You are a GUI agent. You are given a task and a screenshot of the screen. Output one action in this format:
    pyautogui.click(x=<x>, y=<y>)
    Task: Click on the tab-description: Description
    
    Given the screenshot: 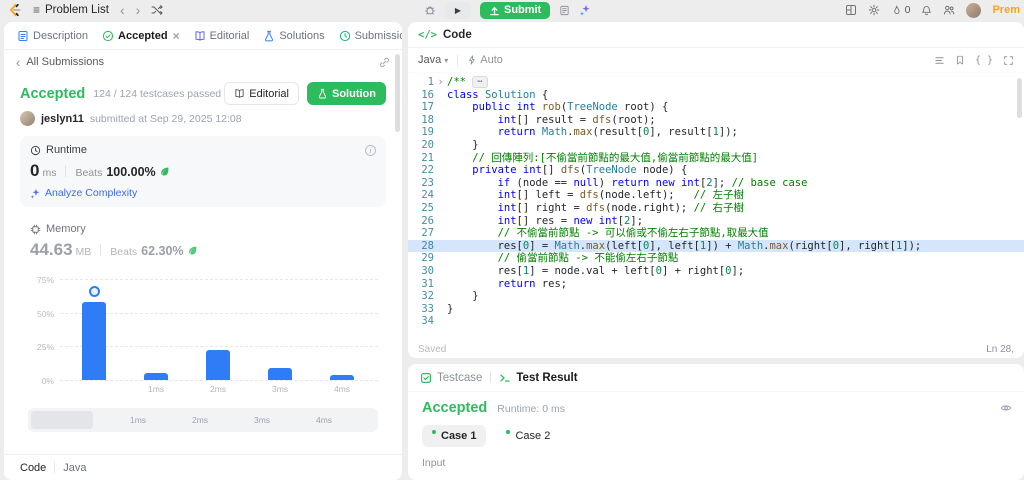 What is the action you would take?
    pyautogui.click(x=52, y=36)
    